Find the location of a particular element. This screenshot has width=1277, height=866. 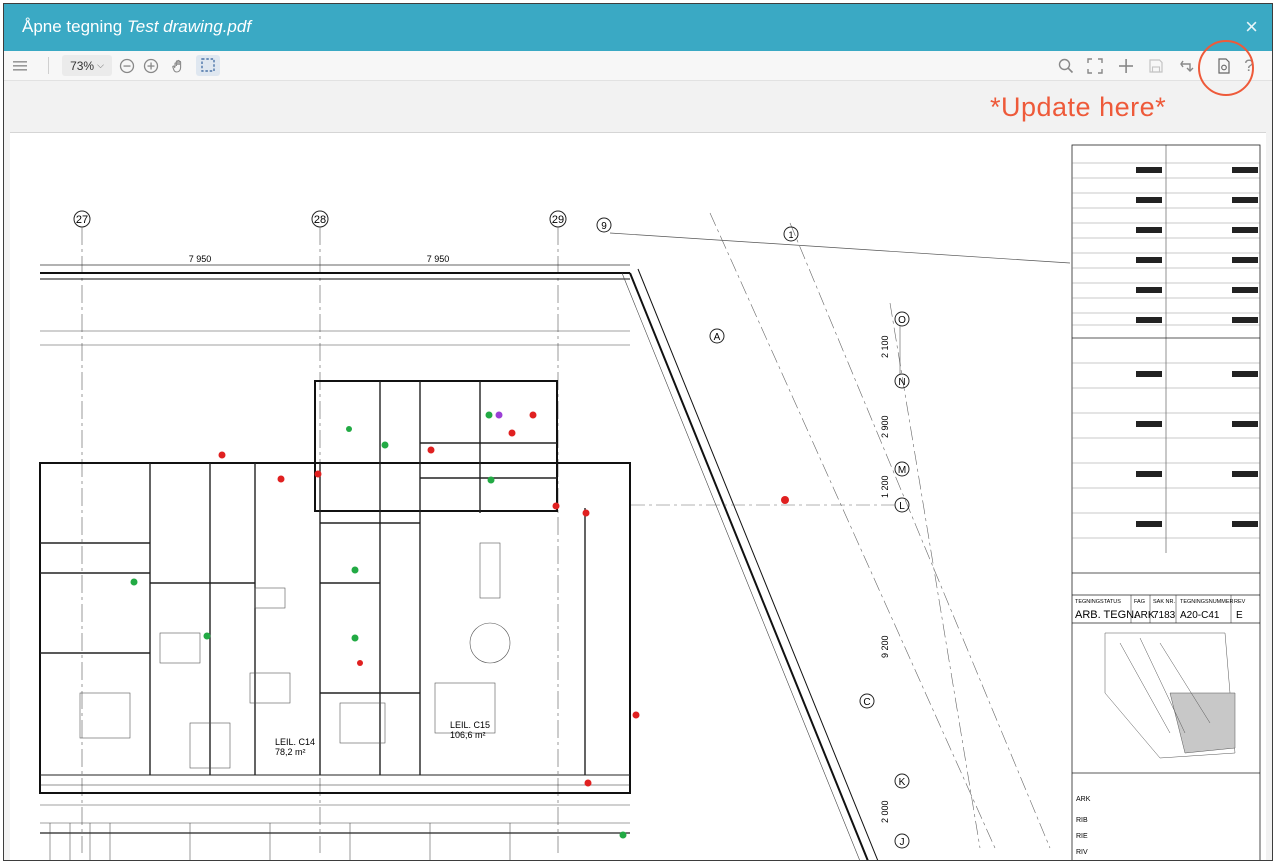

title-block-label: REV is located at coordinates (1240, 602).